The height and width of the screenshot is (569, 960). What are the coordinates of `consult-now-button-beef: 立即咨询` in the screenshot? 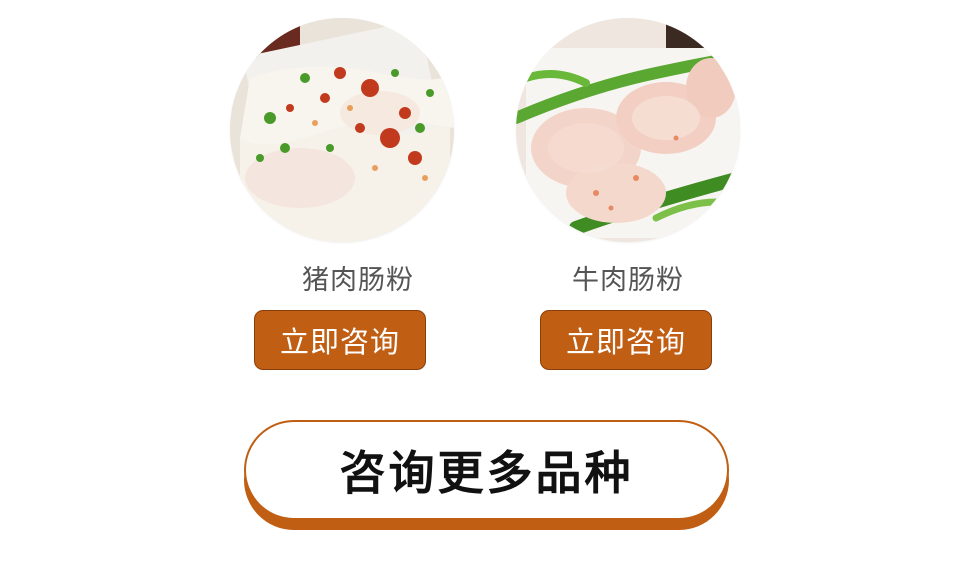 It's located at (626, 340).